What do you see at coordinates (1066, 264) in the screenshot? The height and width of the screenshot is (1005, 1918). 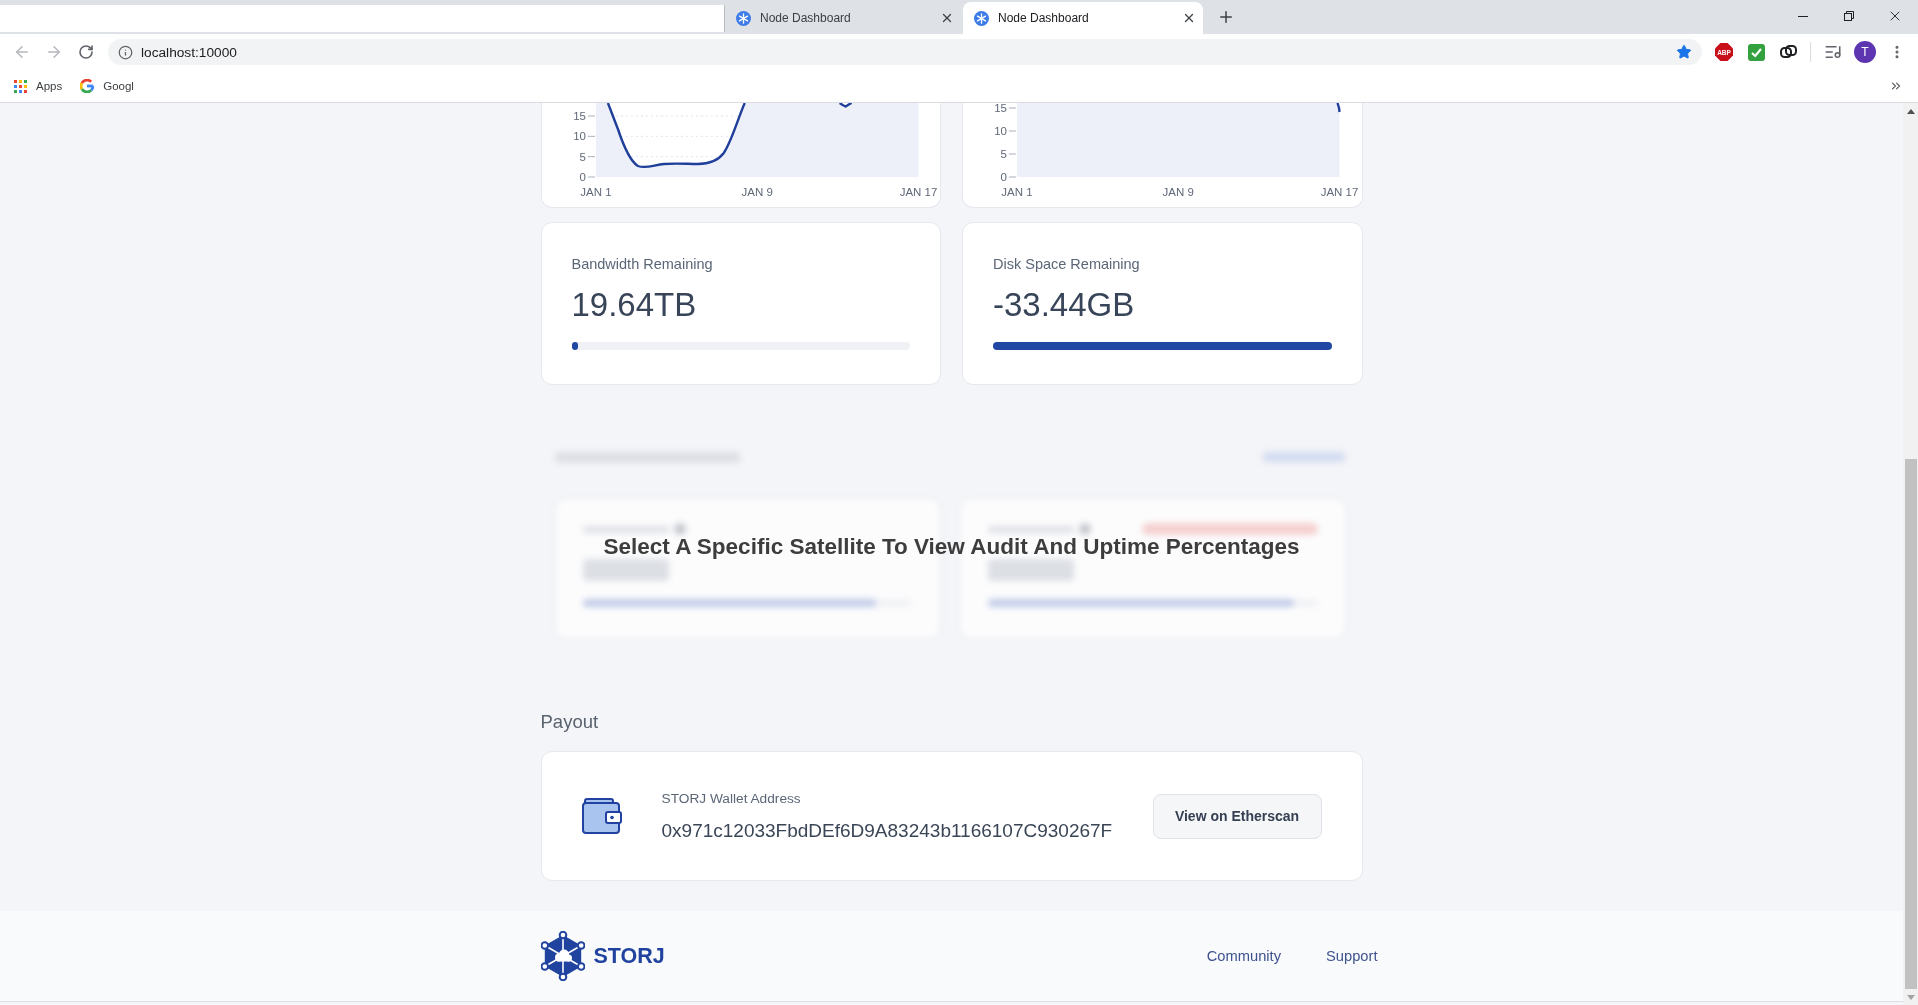 I see `stat-label: Disk Space Remaining` at bounding box center [1066, 264].